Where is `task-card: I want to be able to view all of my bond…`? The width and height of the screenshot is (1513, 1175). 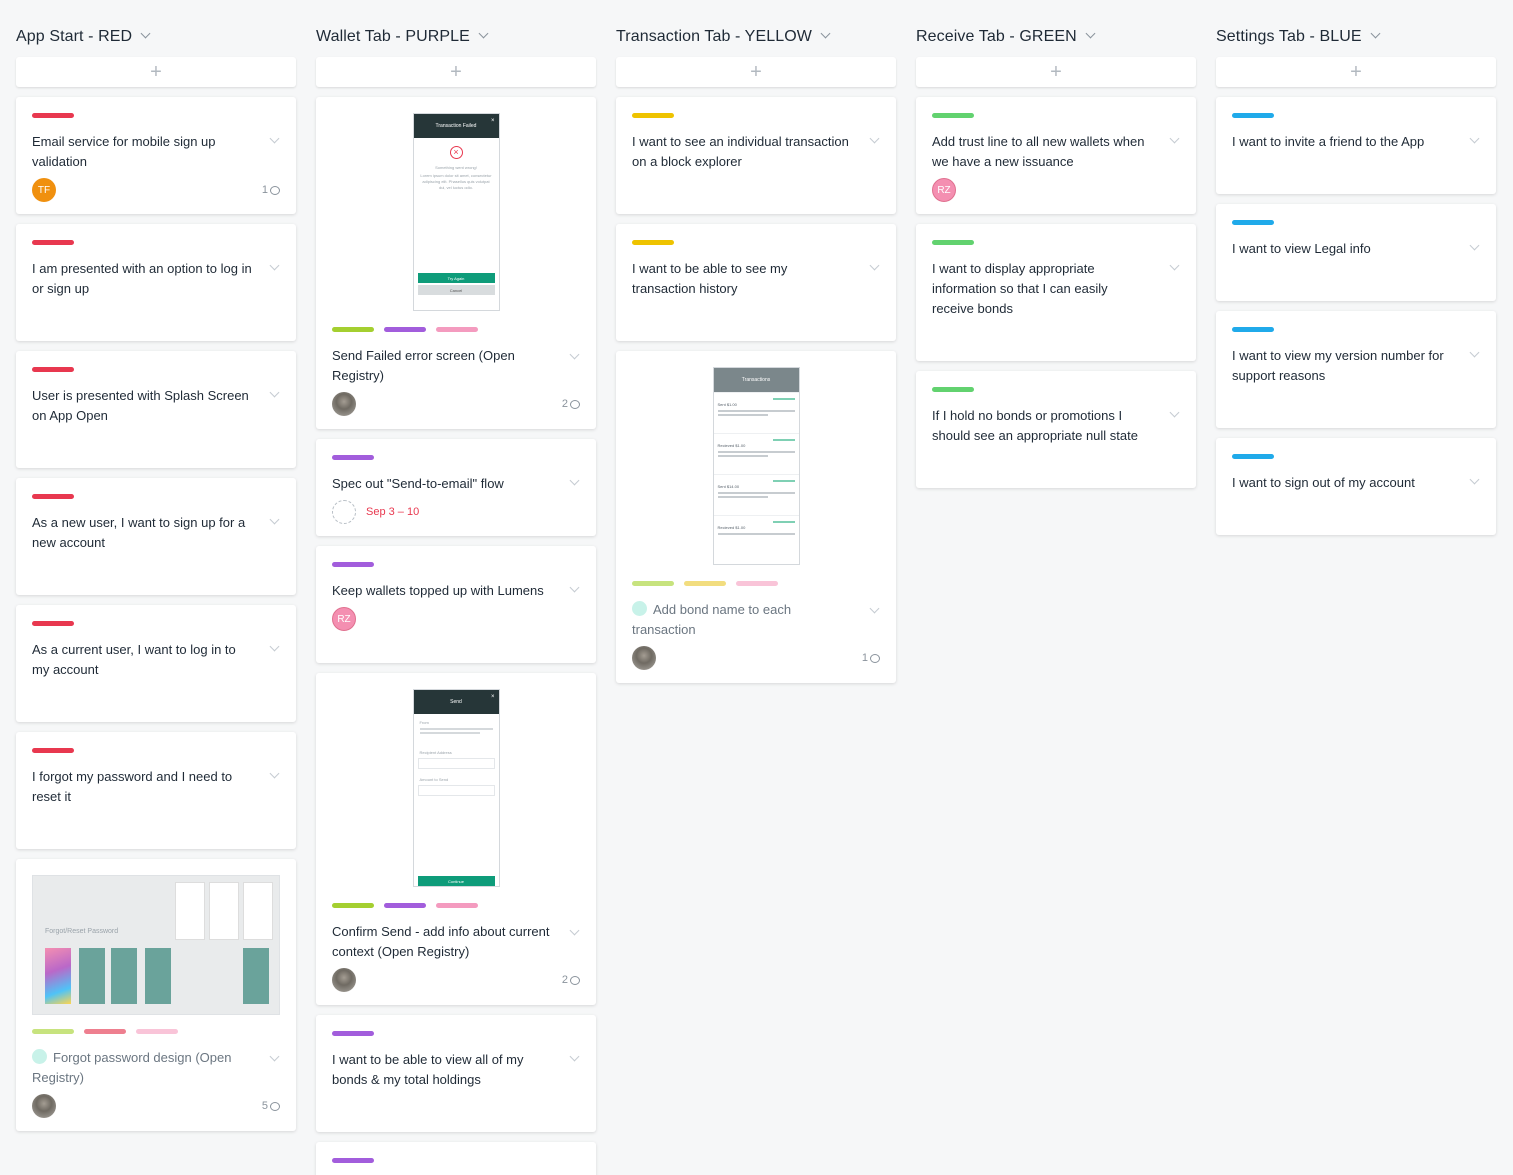 task-card: I want to be able to view all of my bond… is located at coordinates (456, 1073).